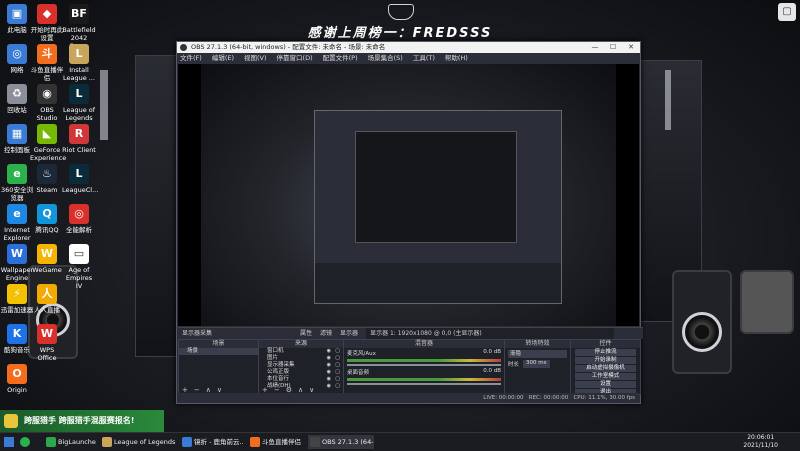 This screenshot has width=800, height=451. Describe the element at coordinates (8, 442) in the screenshot. I see `start-button` at that location.